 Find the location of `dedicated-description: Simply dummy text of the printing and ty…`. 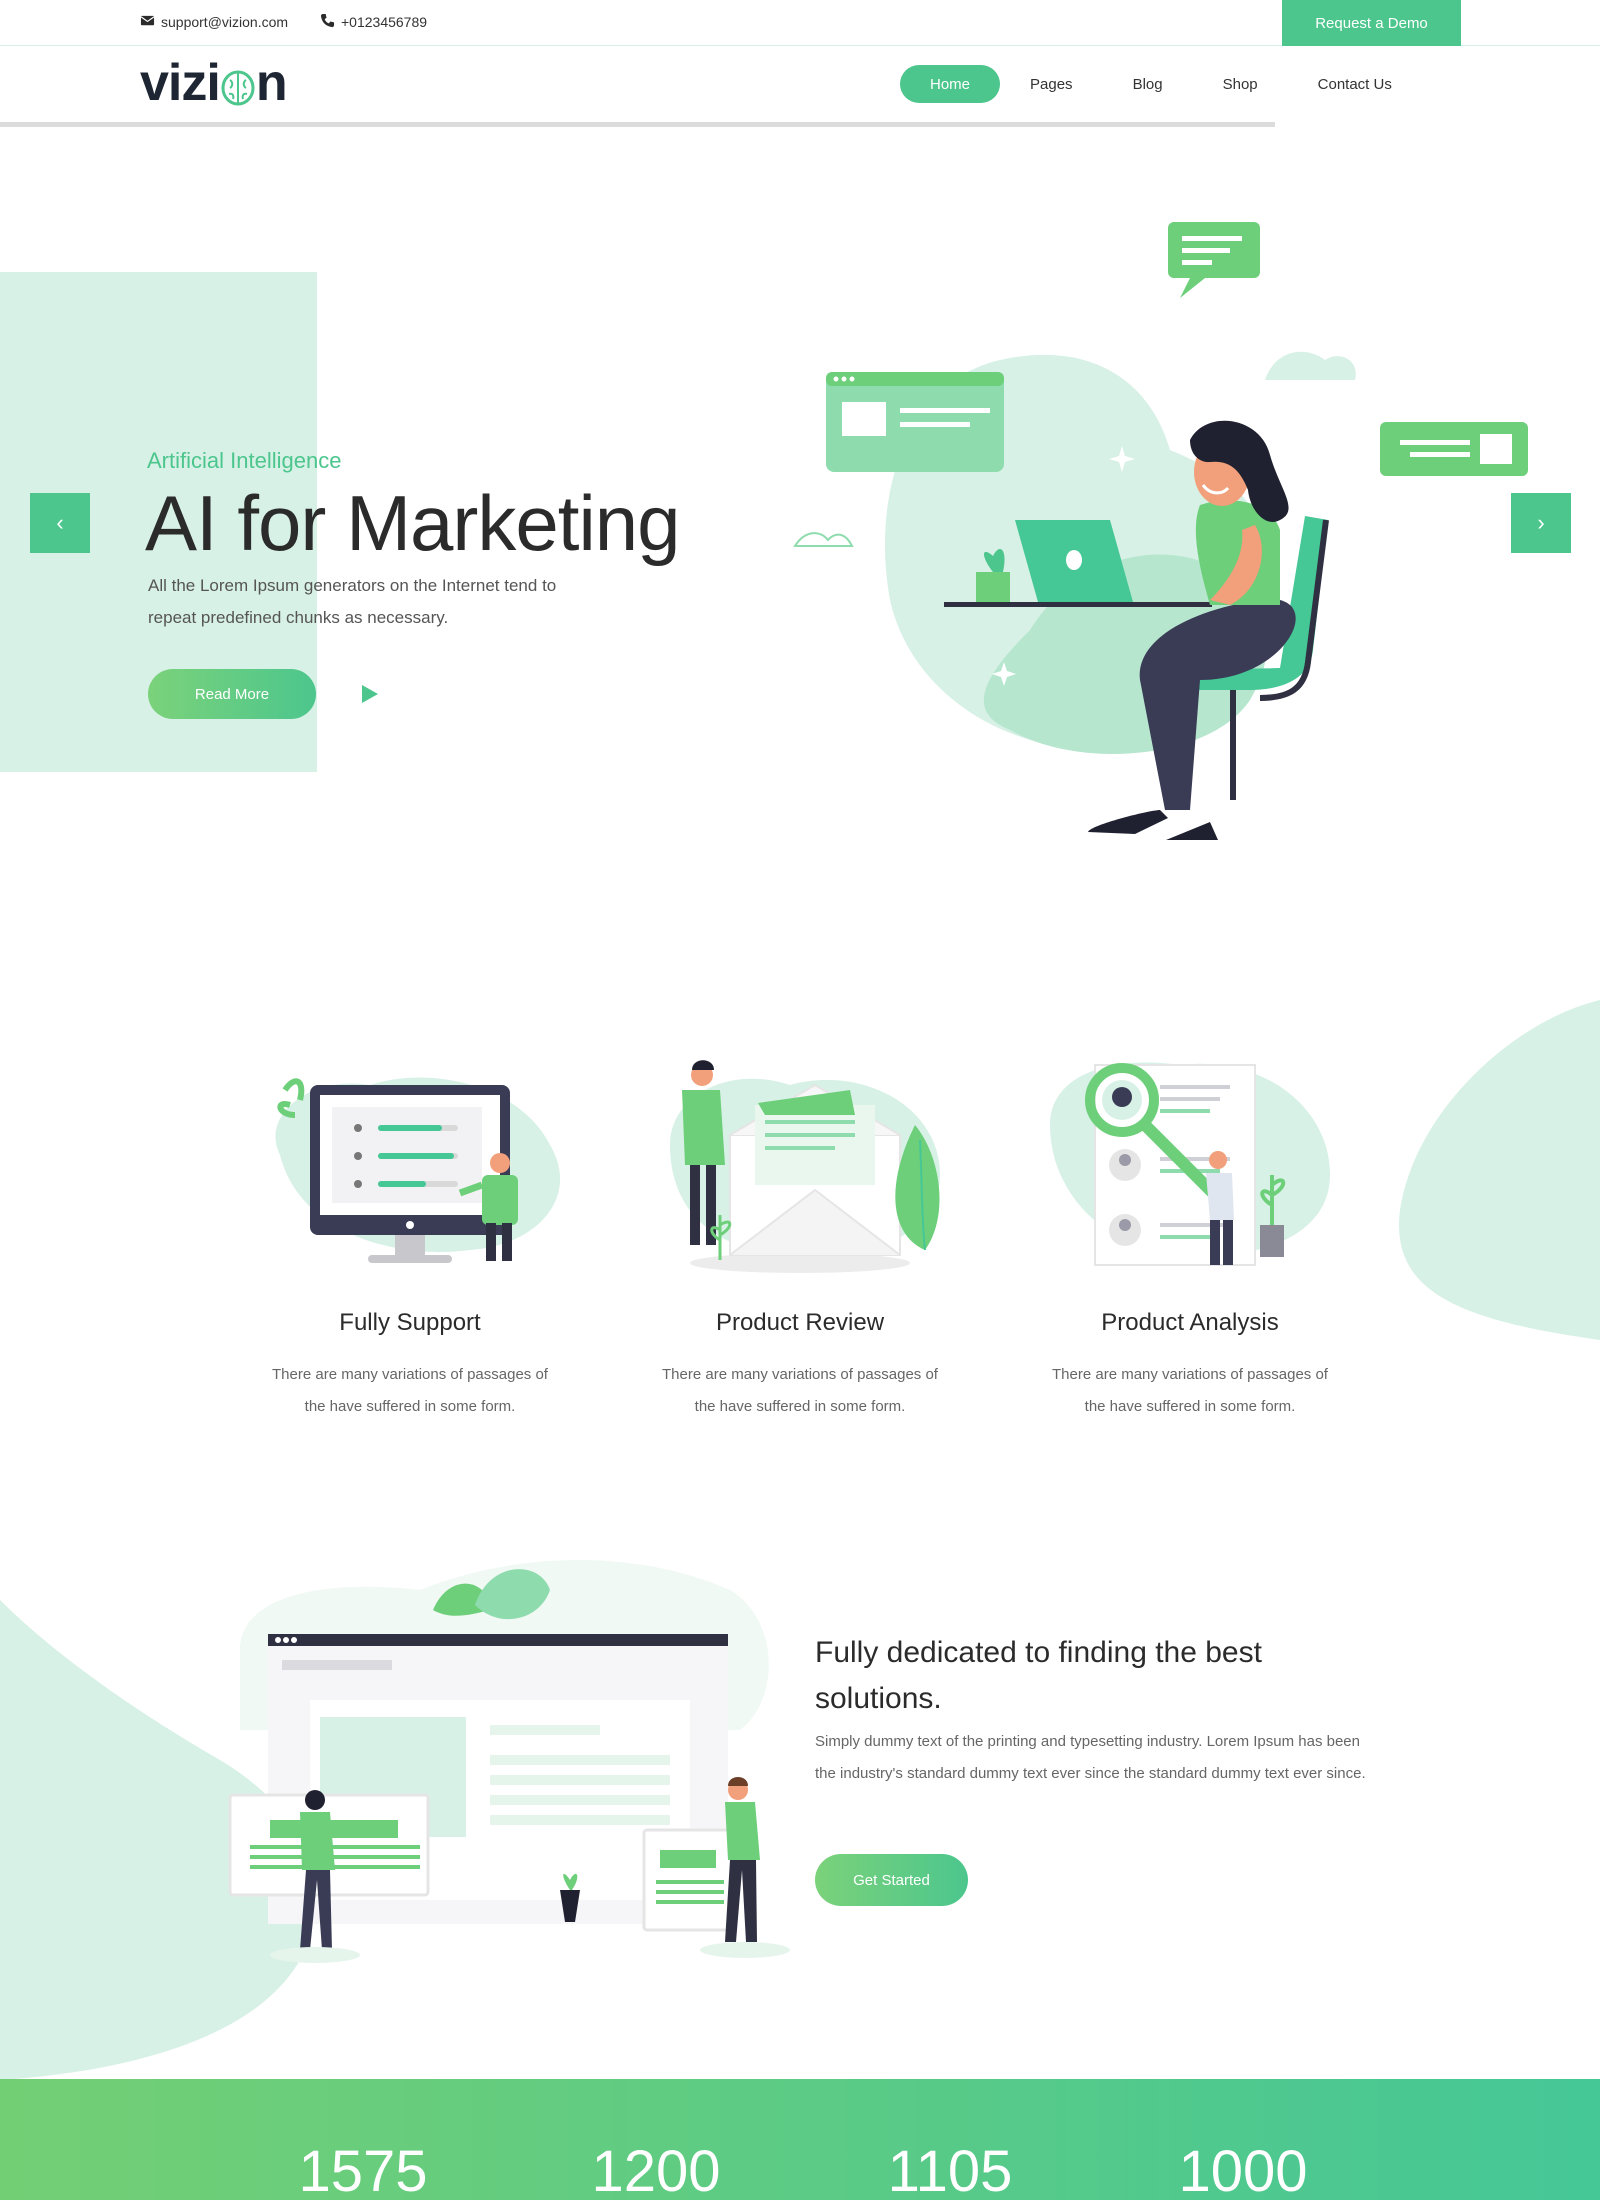

dedicated-description: Simply dummy text of the printing and ty… is located at coordinates (1090, 1757).